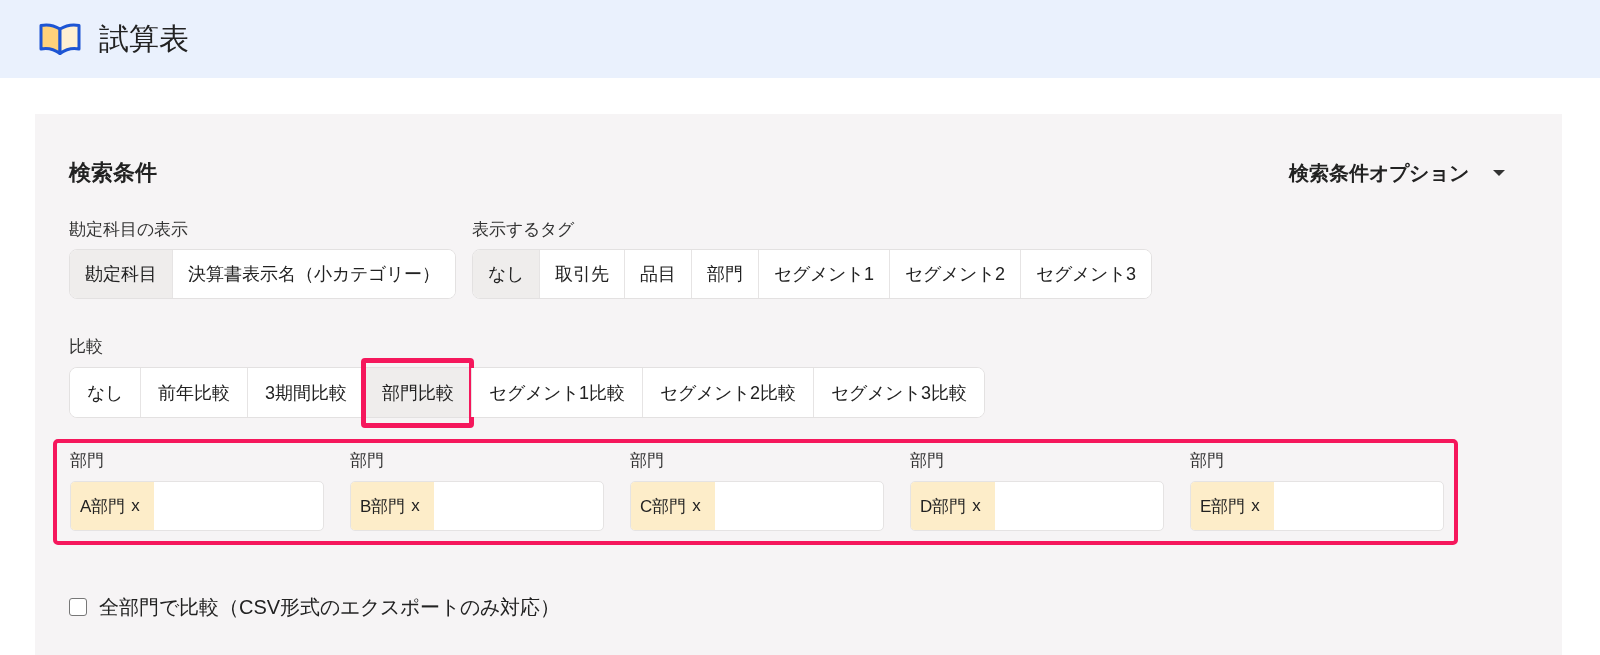 Image resolution: width=1600 pixels, height=655 pixels. I want to click on field-label: 表示するタグ, so click(523, 230).